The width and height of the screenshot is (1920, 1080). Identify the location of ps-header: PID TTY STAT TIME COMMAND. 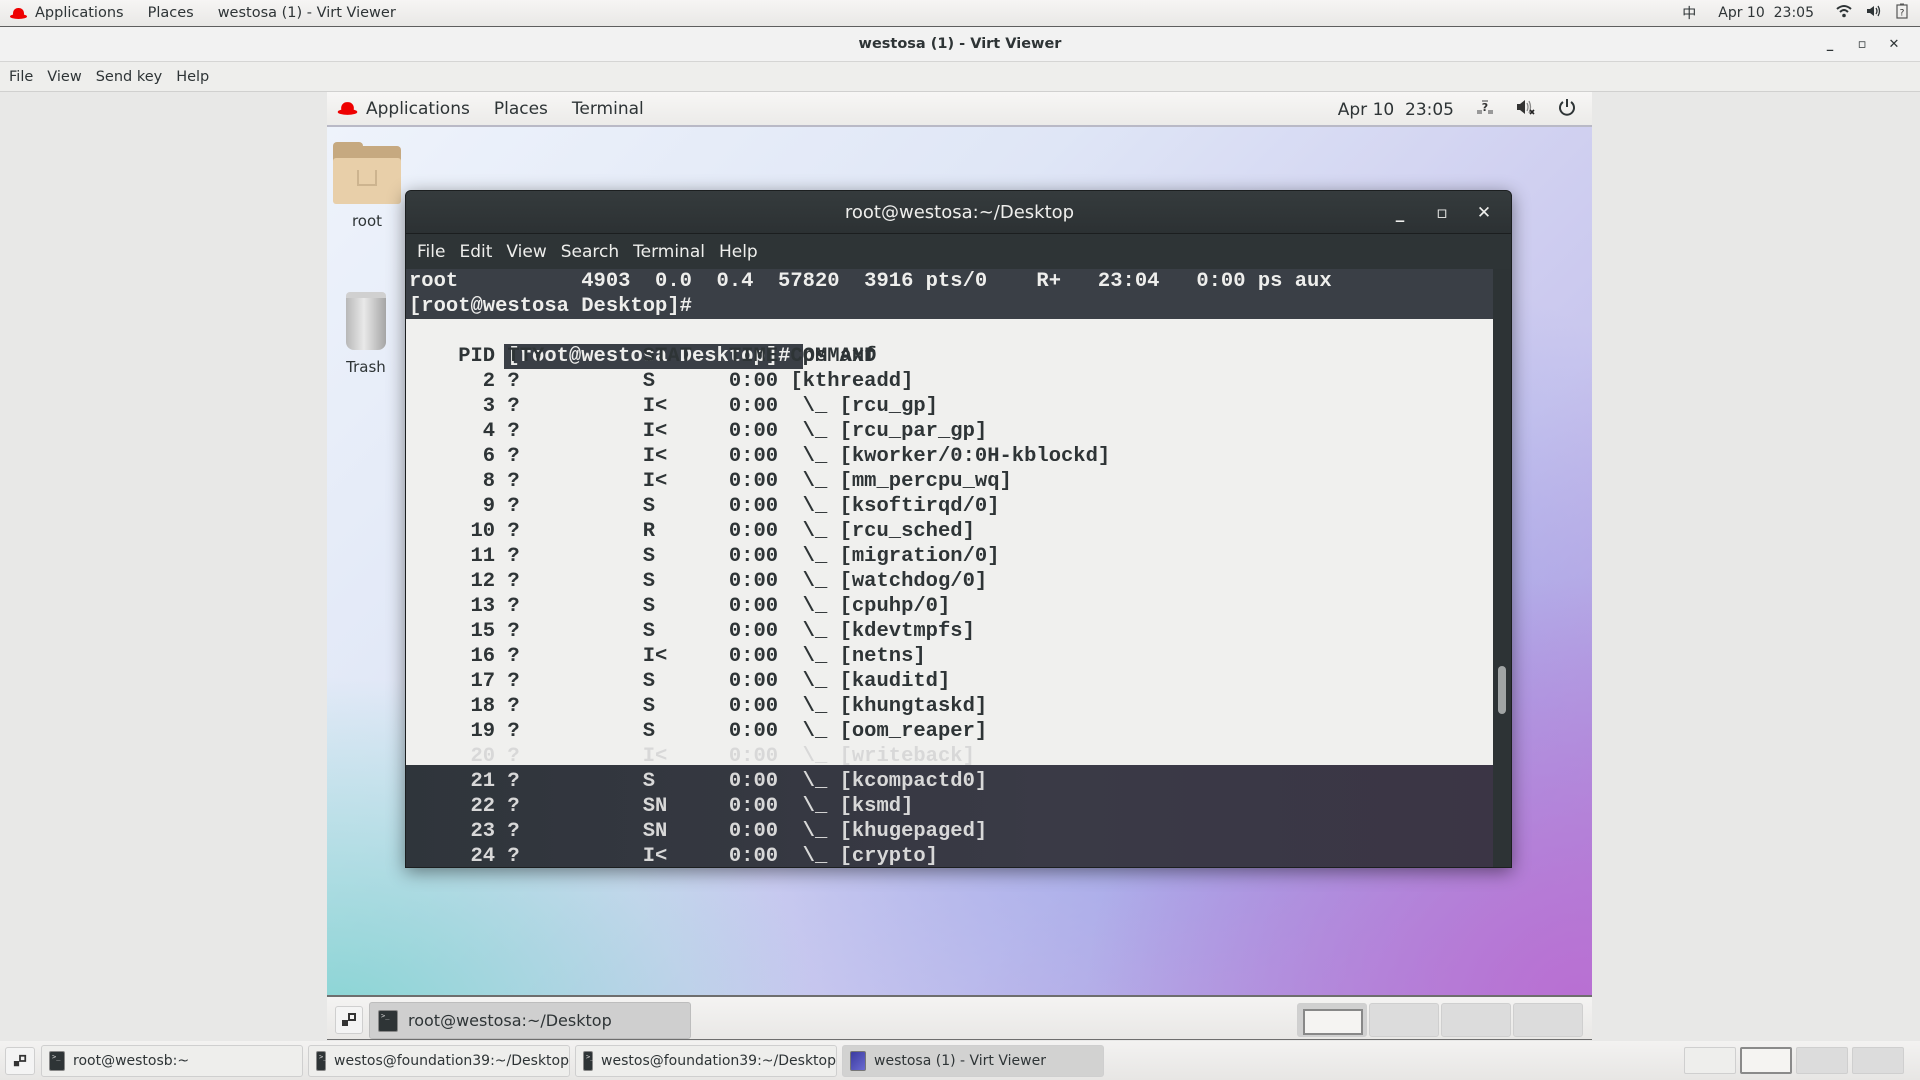
(643, 356).